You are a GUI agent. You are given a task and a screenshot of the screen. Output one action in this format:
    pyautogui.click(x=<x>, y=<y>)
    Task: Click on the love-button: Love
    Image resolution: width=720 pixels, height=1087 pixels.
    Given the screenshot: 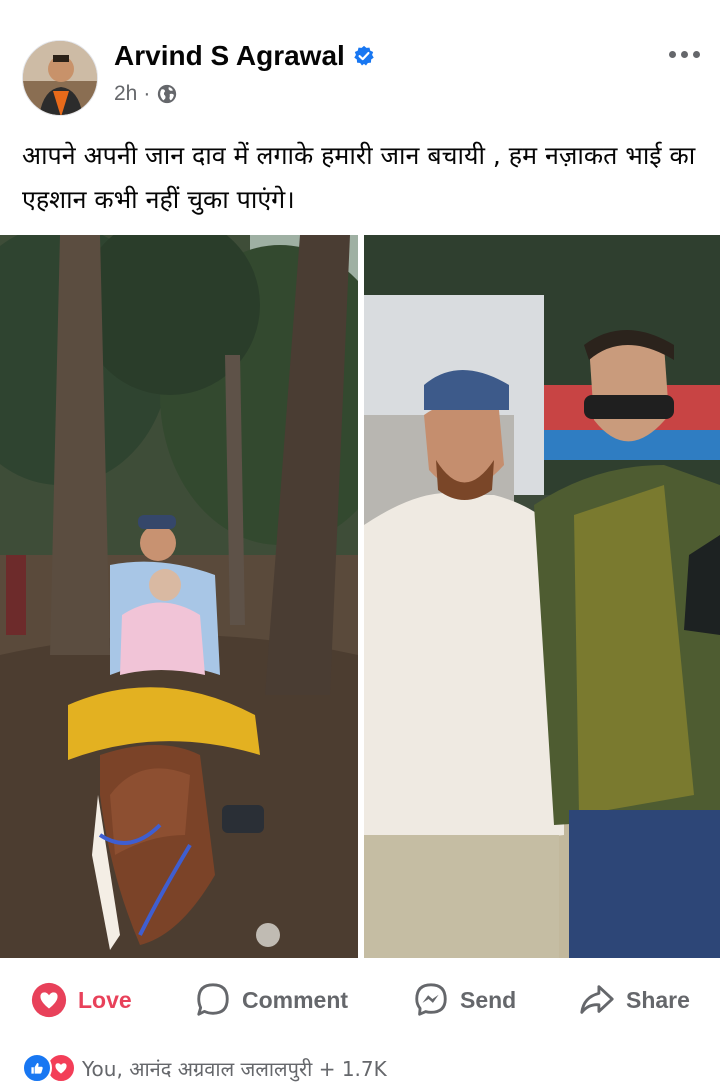 What is the action you would take?
    pyautogui.click(x=81, y=1000)
    